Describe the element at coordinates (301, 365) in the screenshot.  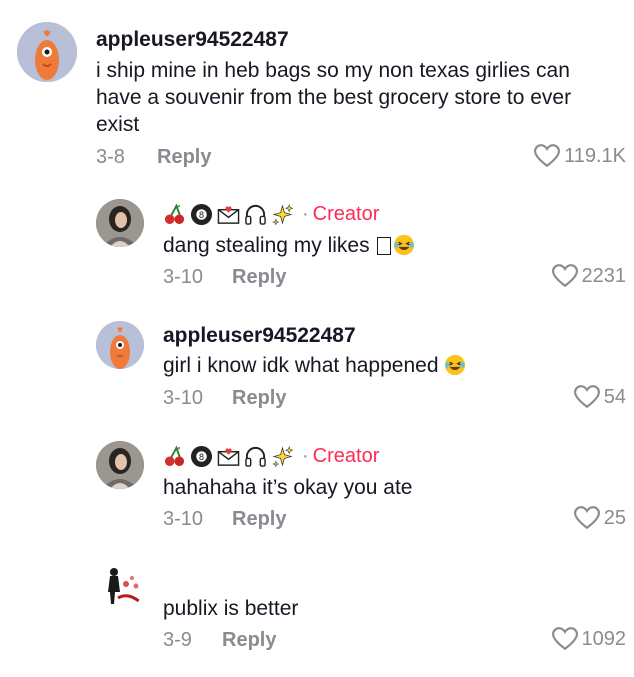
I see `comment-text-content: girl i know idk what happened` at that location.